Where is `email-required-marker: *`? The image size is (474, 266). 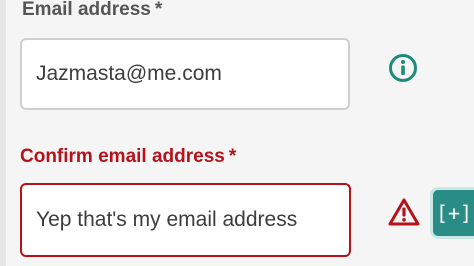
email-required-marker: * is located at coordinates (158, 10).